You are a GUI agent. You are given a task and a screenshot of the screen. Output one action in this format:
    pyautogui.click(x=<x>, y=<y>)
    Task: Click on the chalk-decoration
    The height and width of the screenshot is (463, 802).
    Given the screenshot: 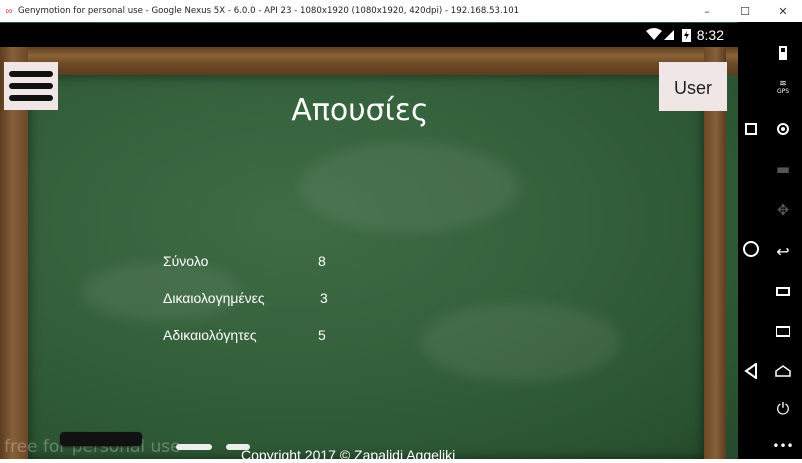 What is the action you would take?
    pyautogui.click(x=194, y=447)
    